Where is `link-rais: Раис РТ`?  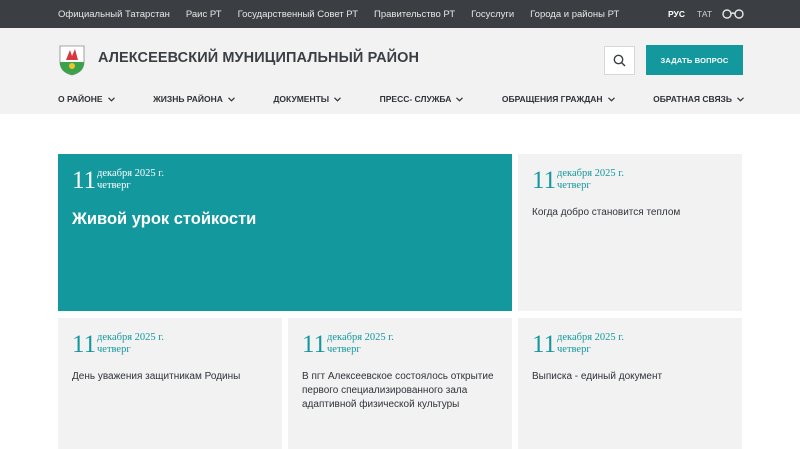
link-rais: Раис РТ is located at coordinates (204, 14).